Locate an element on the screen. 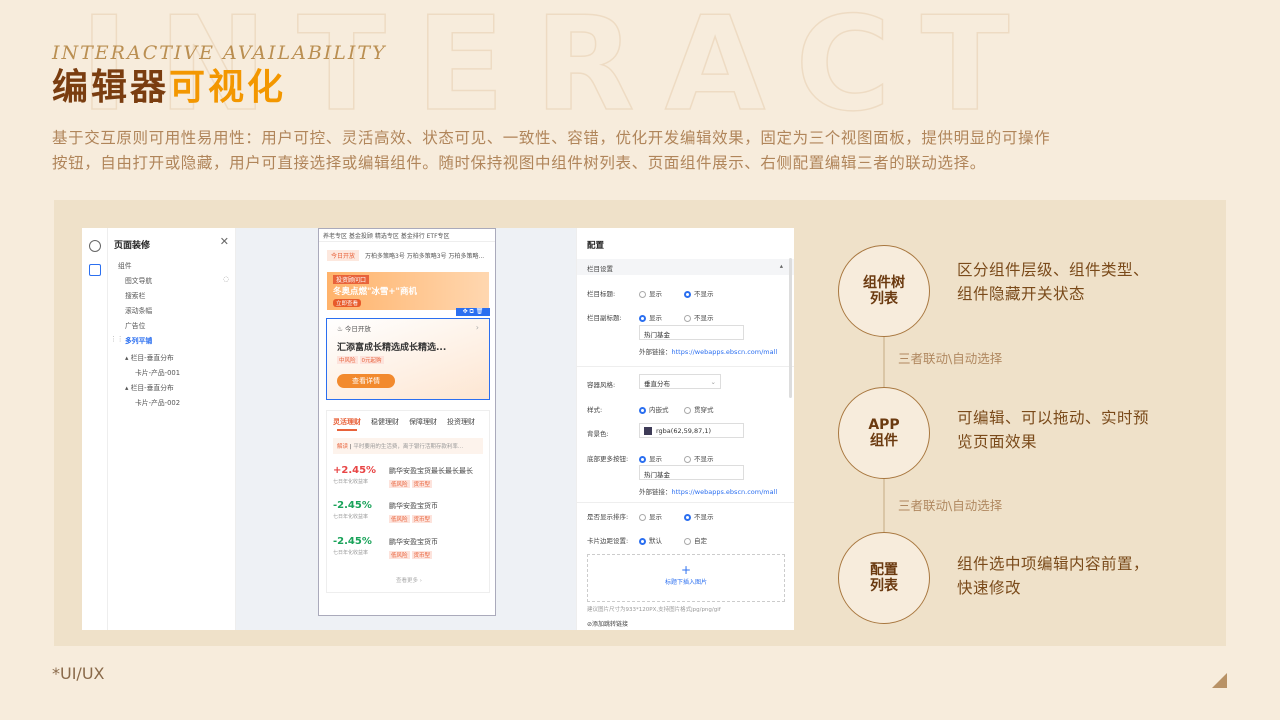 The width and height of the screenshot is (1280, 720). close-icon: ✕ is located at coordinates (224, 241).